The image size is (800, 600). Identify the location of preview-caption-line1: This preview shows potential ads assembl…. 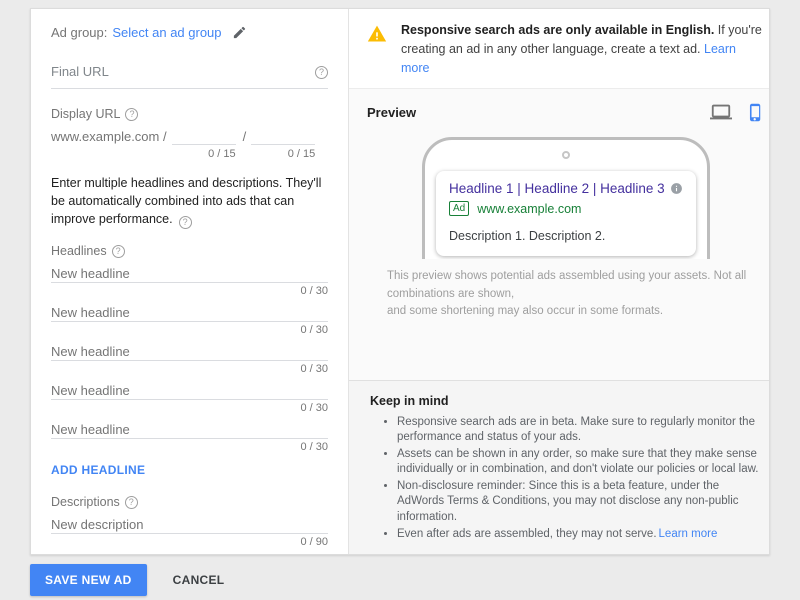
(567, 285).